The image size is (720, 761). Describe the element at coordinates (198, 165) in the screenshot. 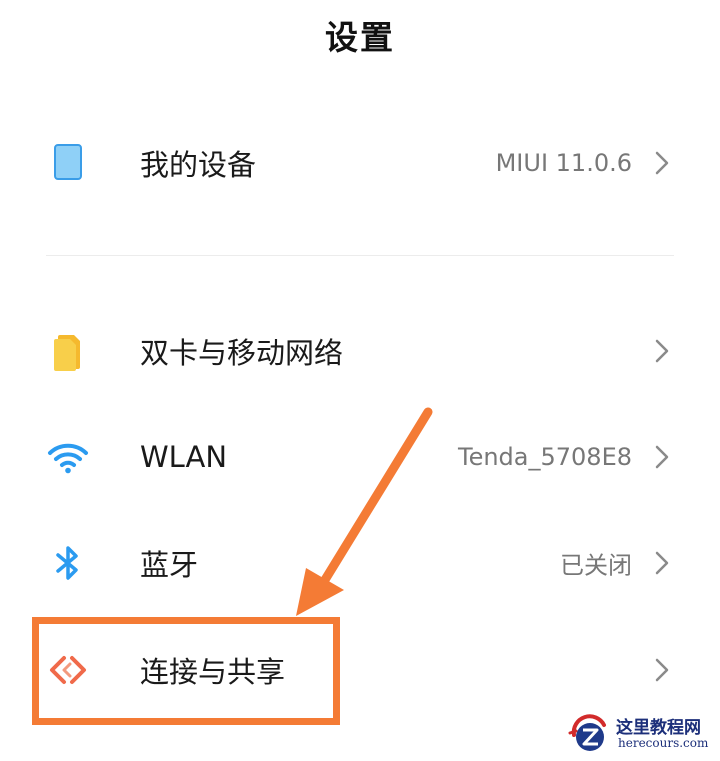

I see `settings-item-label: 我的设备` at that location.